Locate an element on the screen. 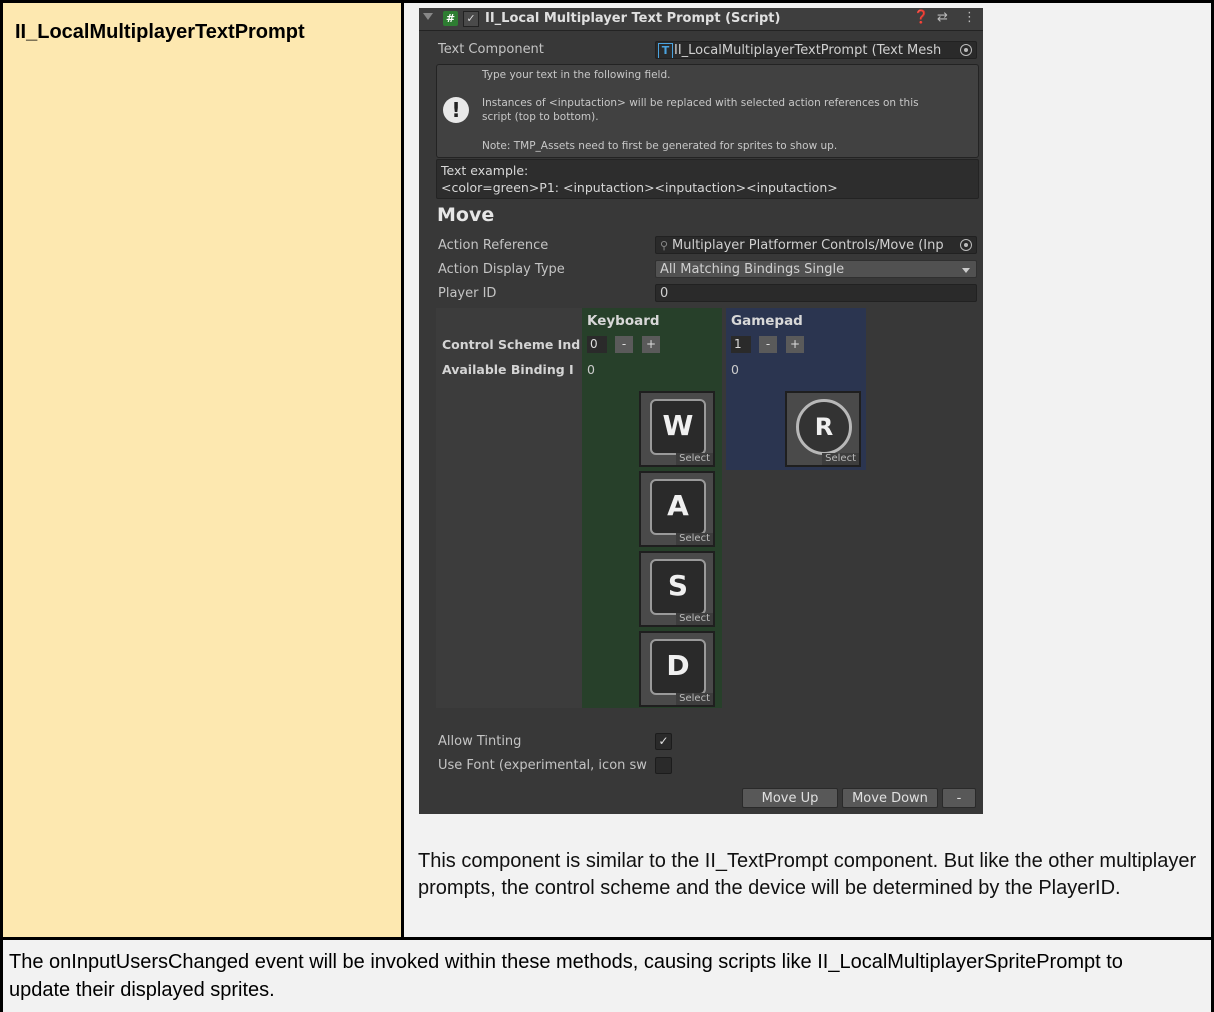 This screenshot has width=1214, height=1012. help-line: Type your text in the following field. is located at coordinates (576, 75).